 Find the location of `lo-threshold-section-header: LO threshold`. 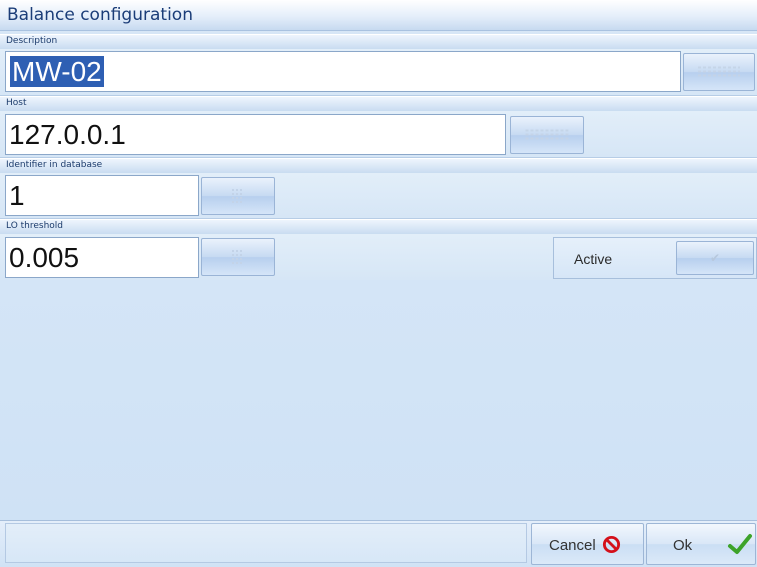

lo-threshold-section-header: LO threshold is located at coordinates (378, 227).